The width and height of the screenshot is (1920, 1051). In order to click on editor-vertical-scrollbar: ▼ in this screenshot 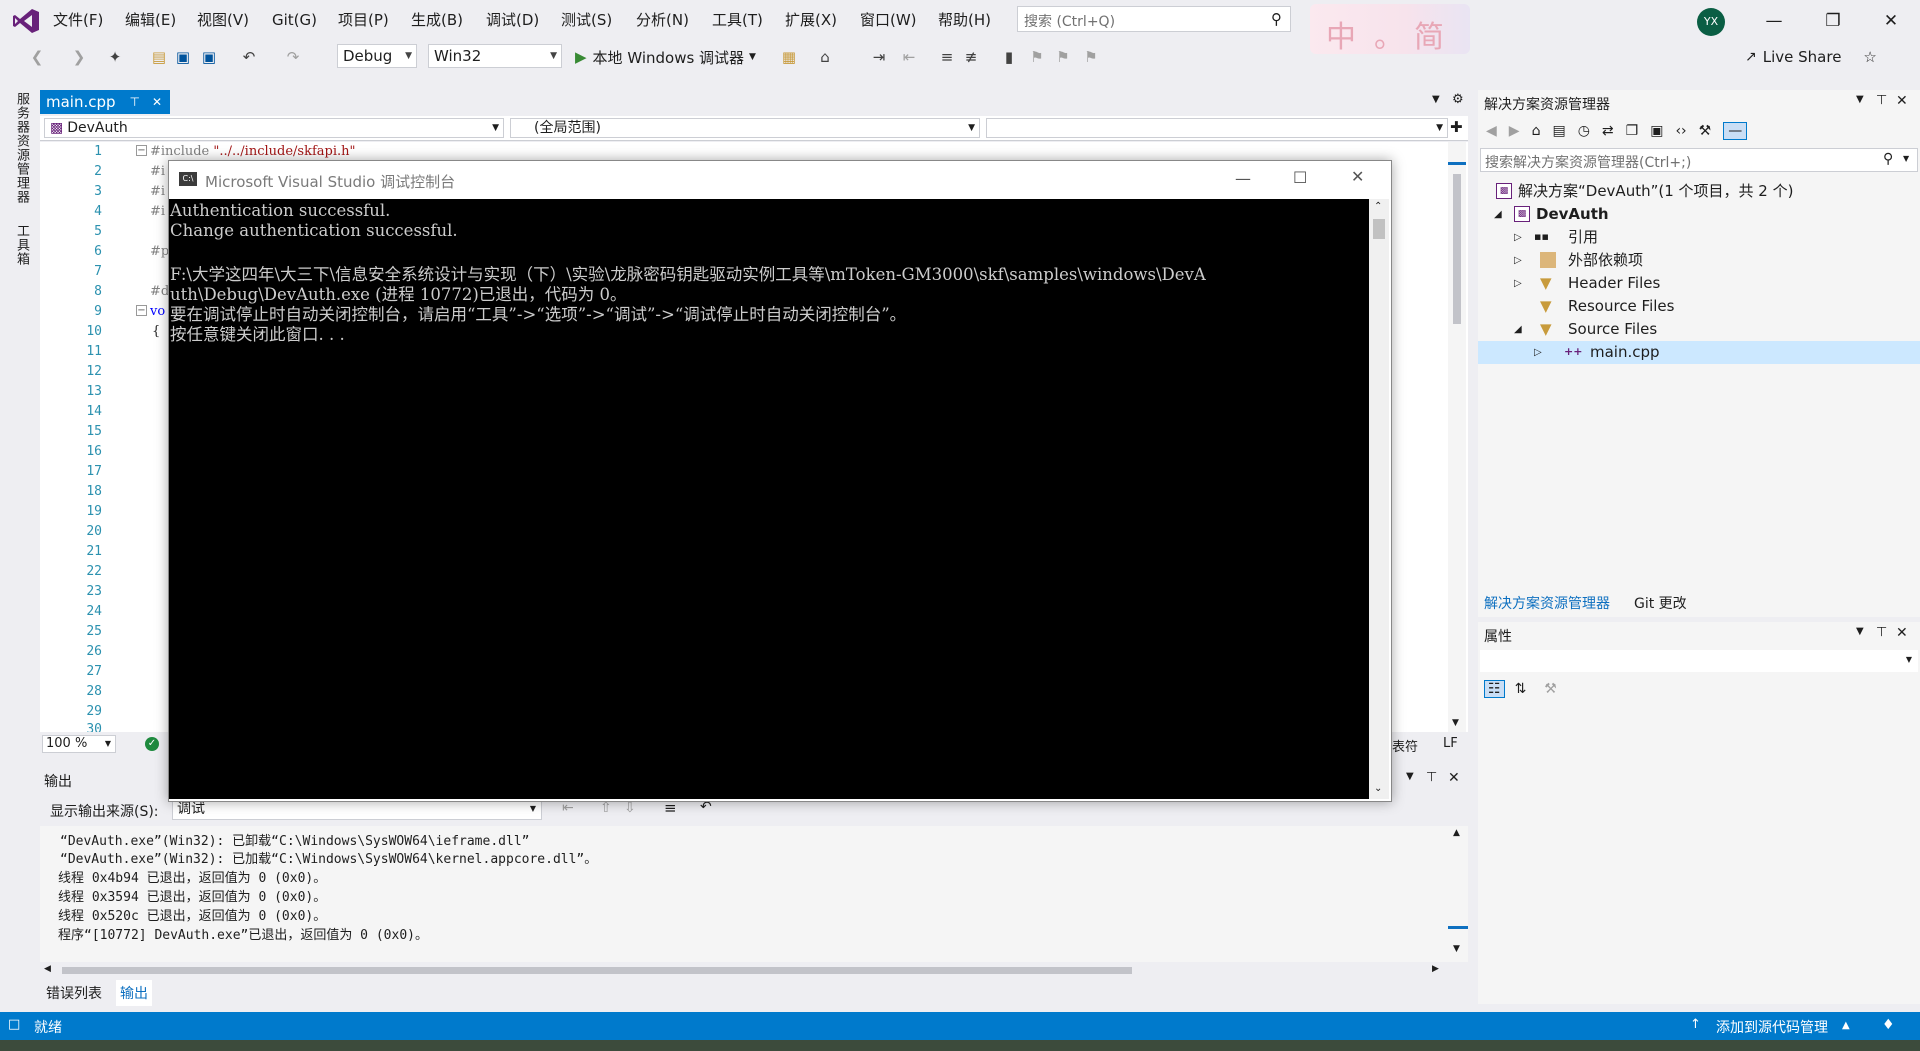, I will do `click(1457, 437)`.